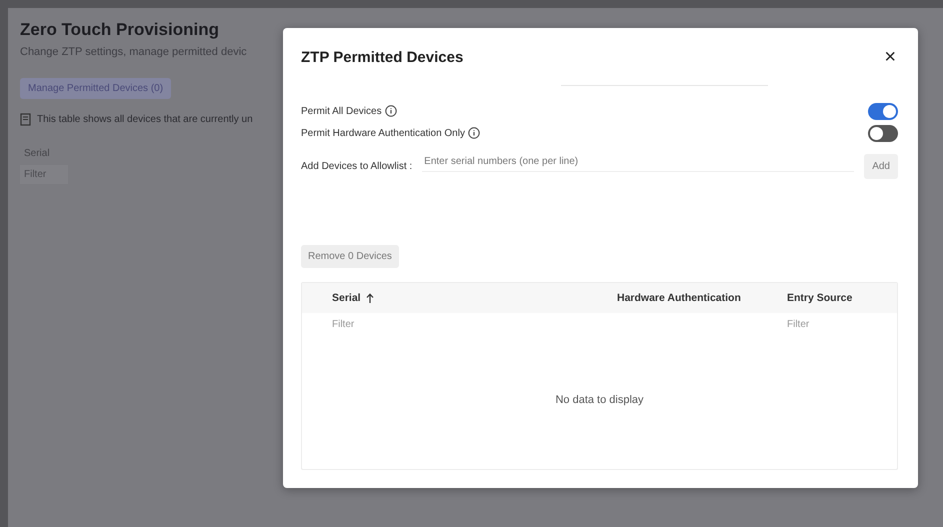 The image size is (943, 527). Describe the element at coordinates (679, 298) in the screenshot. I see `column-header: Hardware Authentication` at that location.